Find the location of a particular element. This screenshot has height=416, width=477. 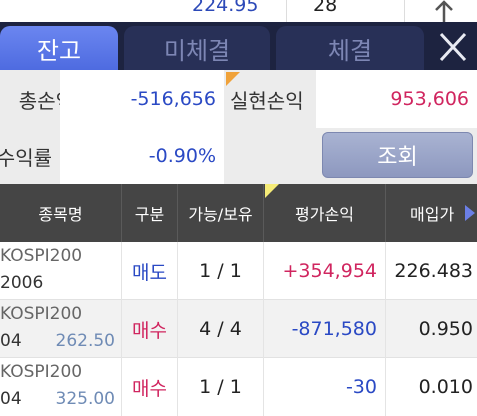

row-pl: +354,954 is located at coordinates (325, 271).